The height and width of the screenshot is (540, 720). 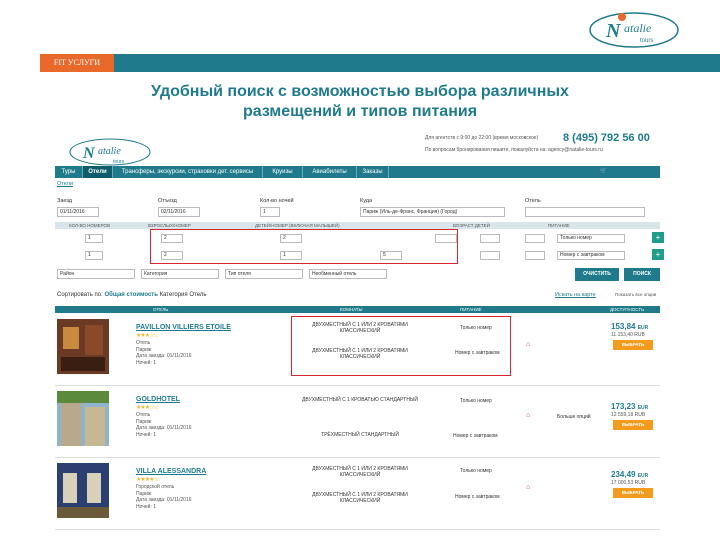 I want to click on hotel-input, so click(x=585, y=212).